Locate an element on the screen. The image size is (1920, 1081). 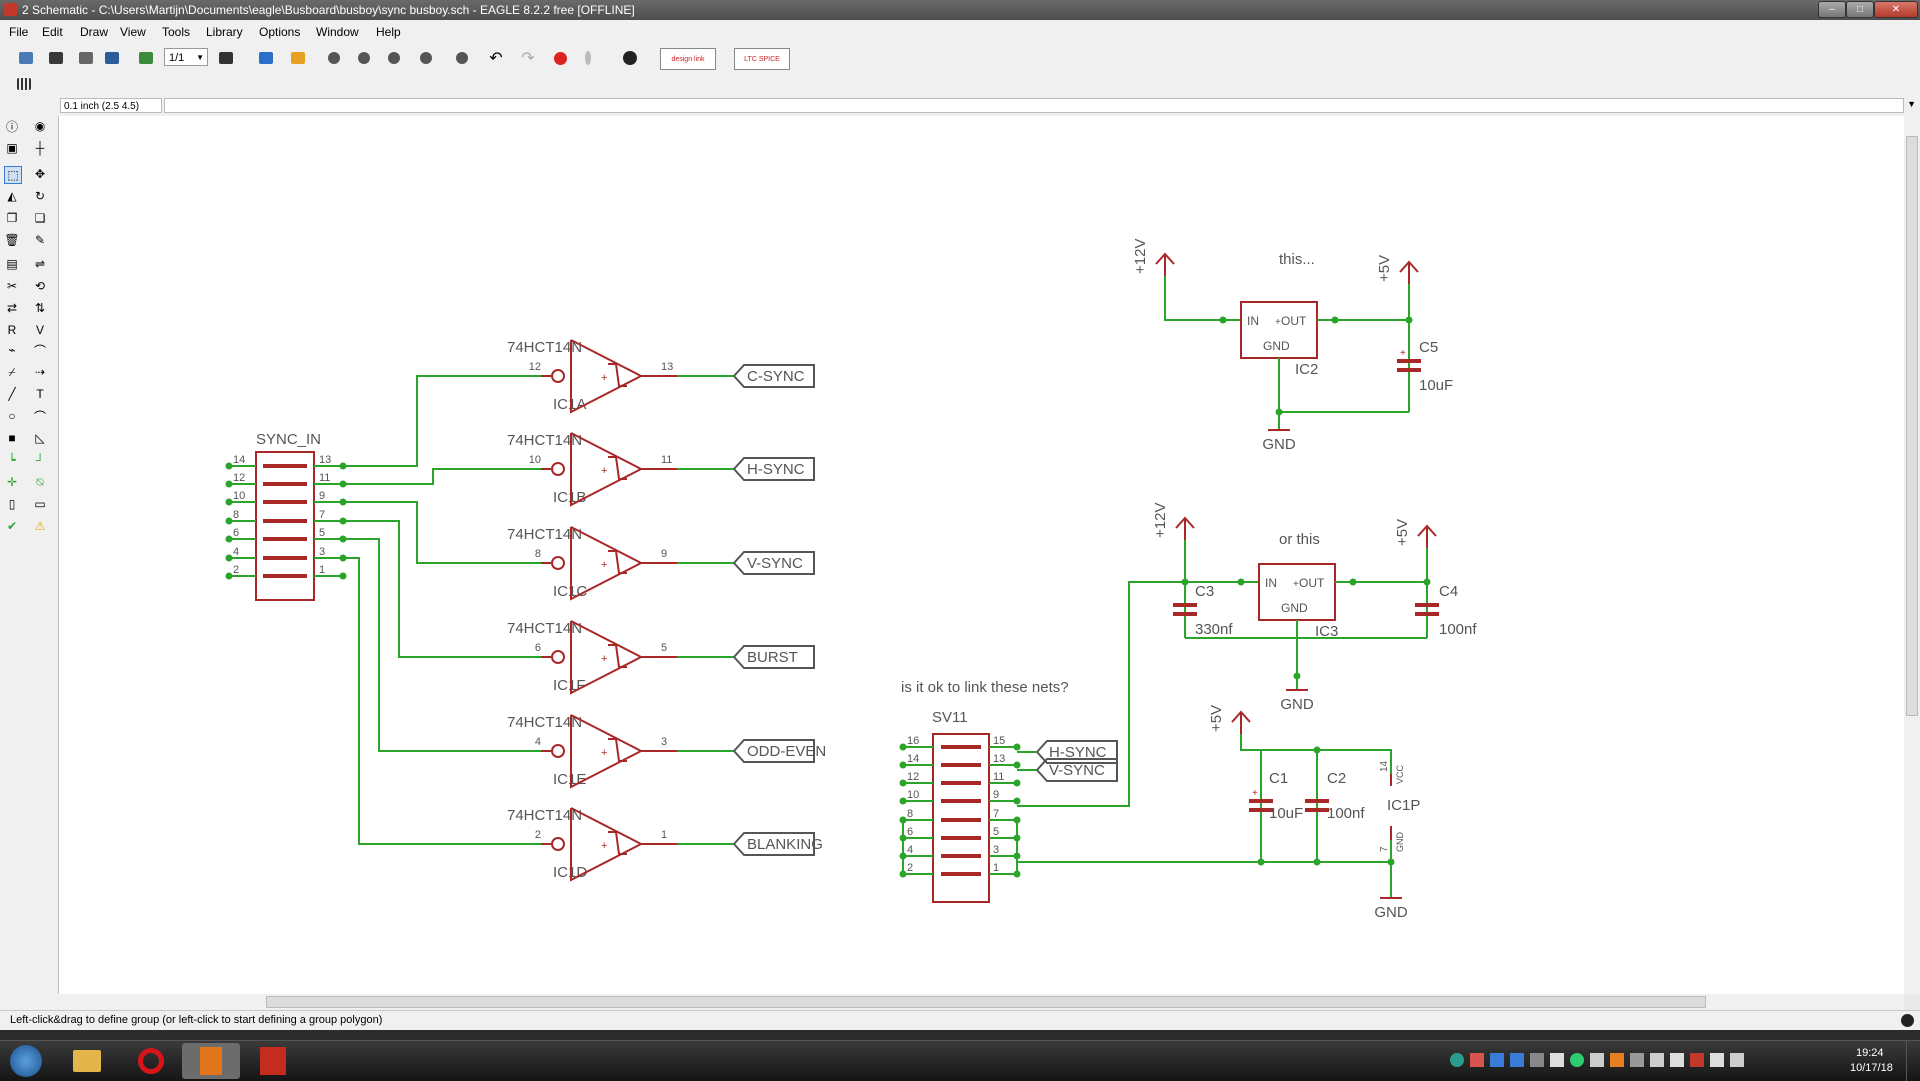
question-text: is it ok to link these nets? is located at coordinates (985, 687).